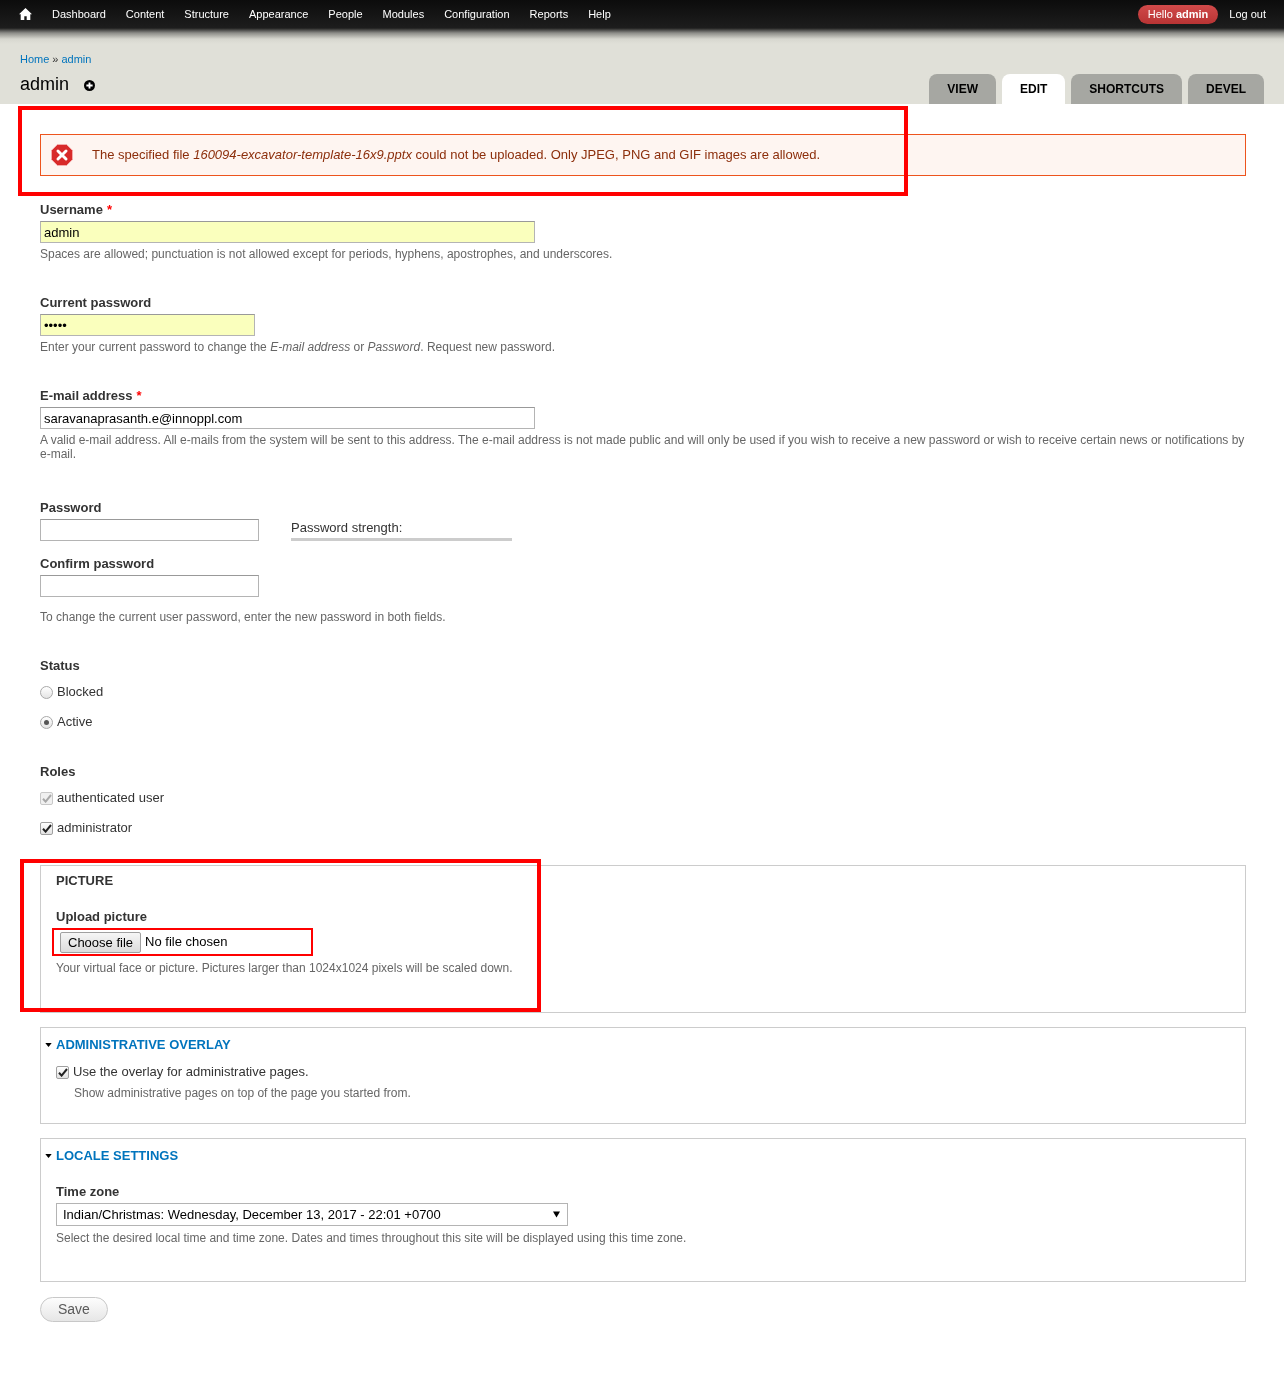 The height and width of the screenshot is (1388, 1284). I want to click on save-button: Save, so click(74, 1309).